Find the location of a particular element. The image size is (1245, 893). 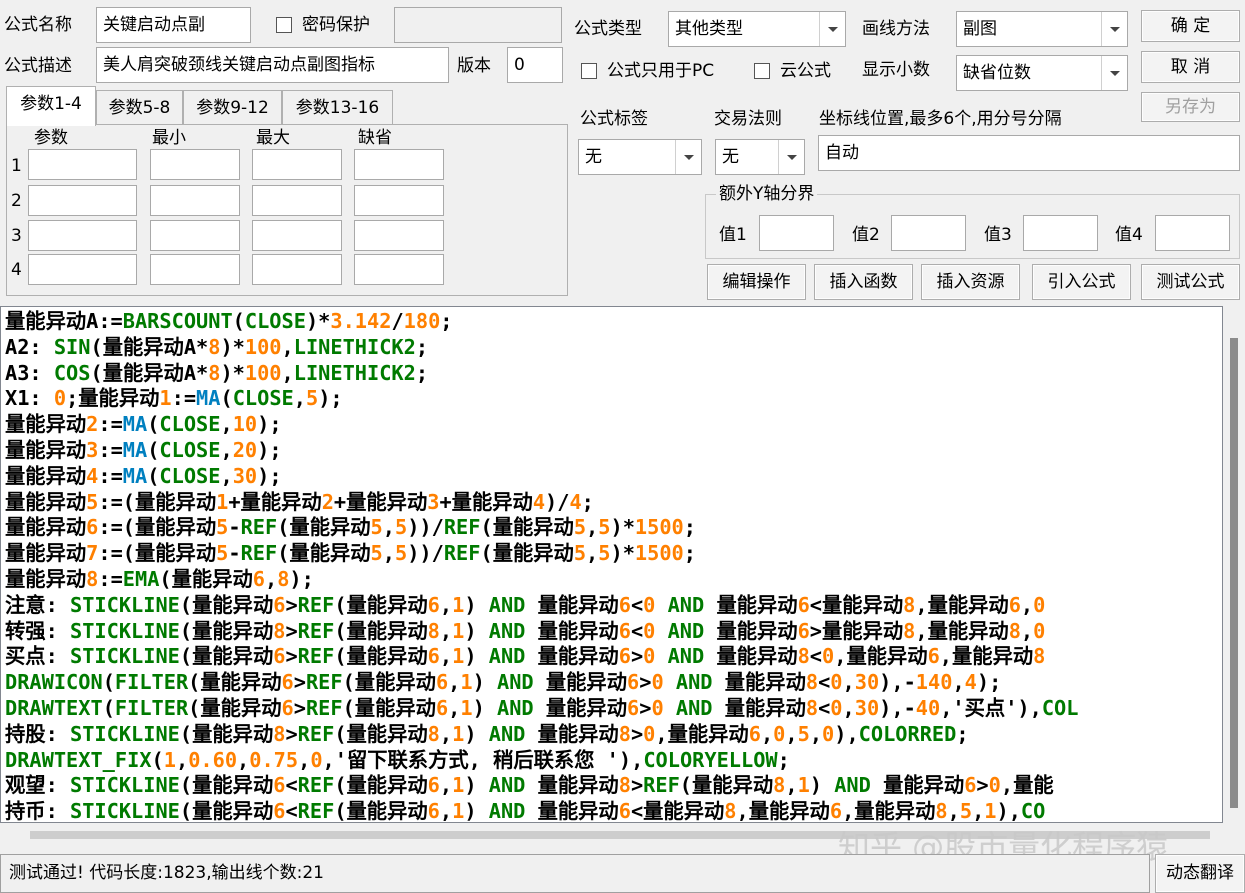

formula-tag-select: 无 is located at coordinates (640, 157).